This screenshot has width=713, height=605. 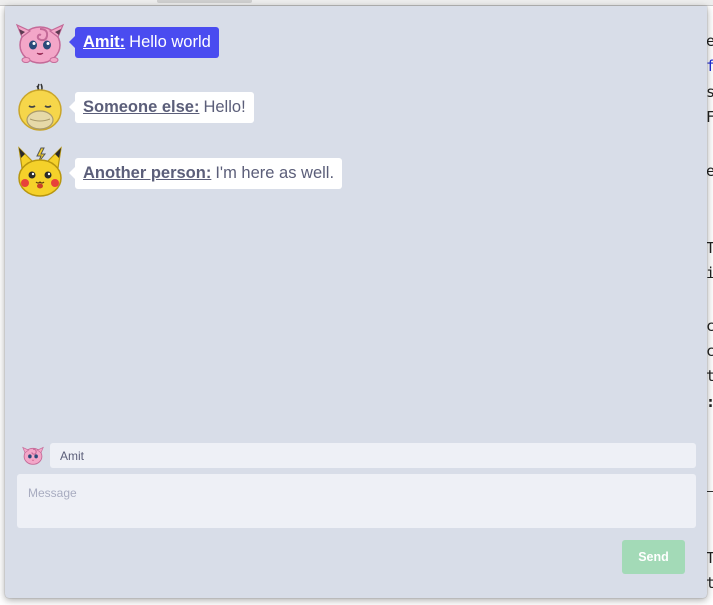 What do you see at coordinates (356, 501) in the screenshot?
I see `message-input` at bounding box center [356, 501].